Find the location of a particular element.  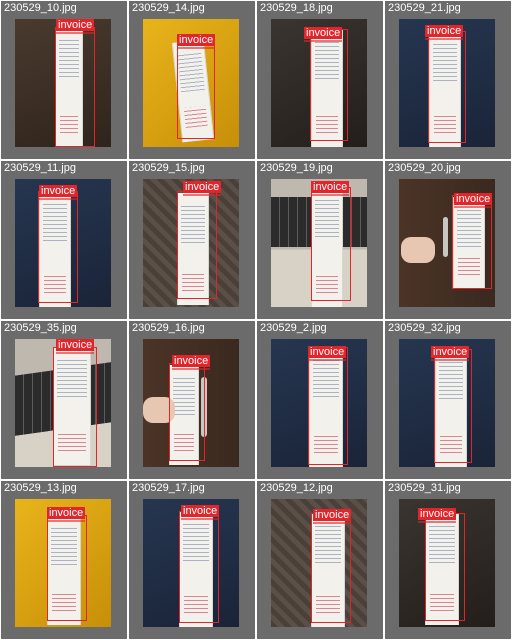

filename: 230529_20.jpg is located at coordinates (424, 168).